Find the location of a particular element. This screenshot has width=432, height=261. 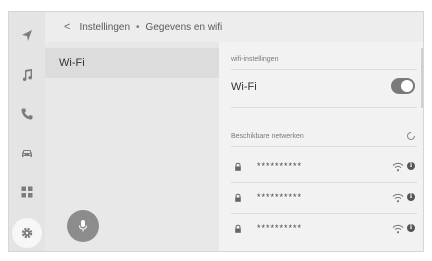

section-heading-networks: Beschikbare netwerken is located at coordinates (267, 136).